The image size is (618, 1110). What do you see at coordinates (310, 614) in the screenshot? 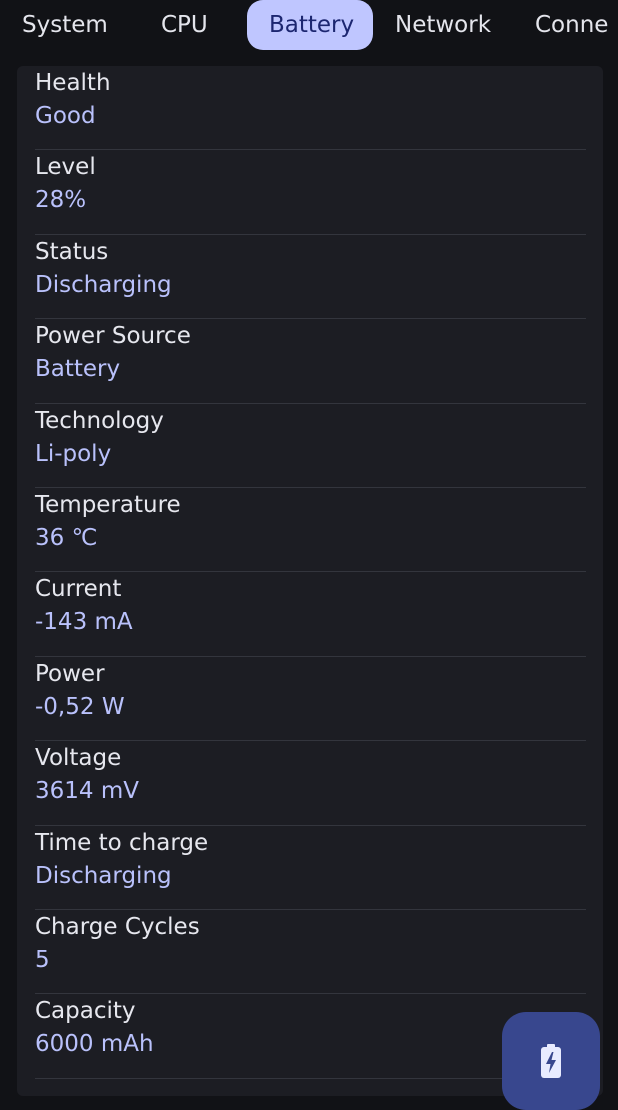
I see `info-row-current: Current -143 mA` at bounding box center [310, 614].